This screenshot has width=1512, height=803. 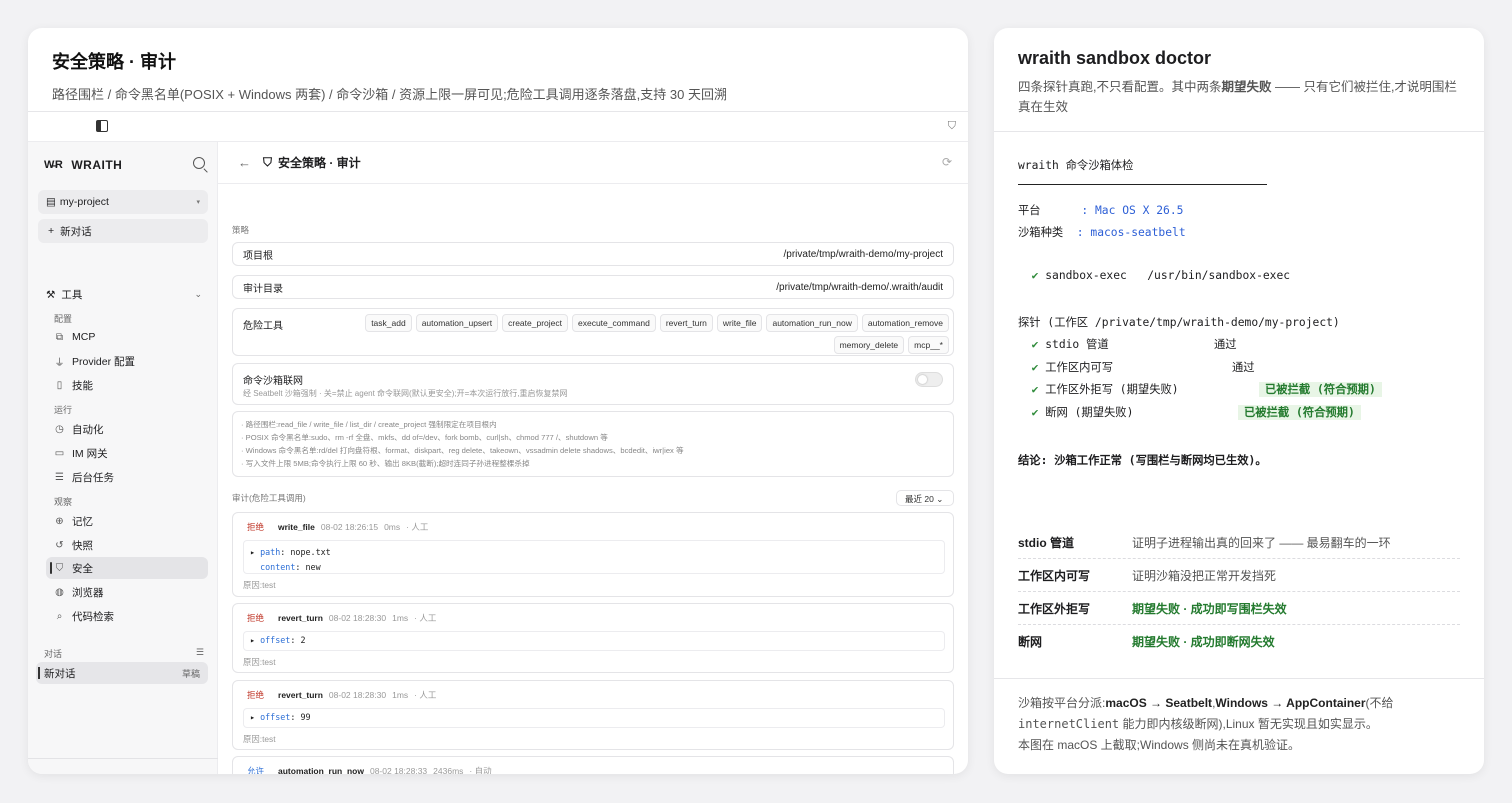 I want to click on policy-label: 策略, so click(x=241, y=230).